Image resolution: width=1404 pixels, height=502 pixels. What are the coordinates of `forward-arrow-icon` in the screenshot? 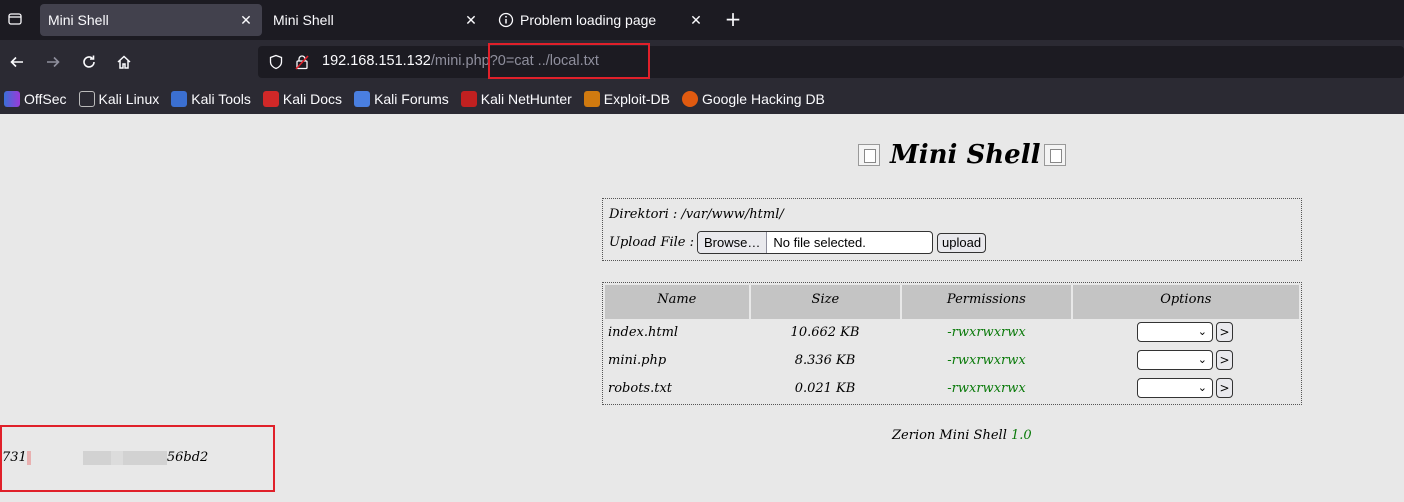 It's located at (53, 62).